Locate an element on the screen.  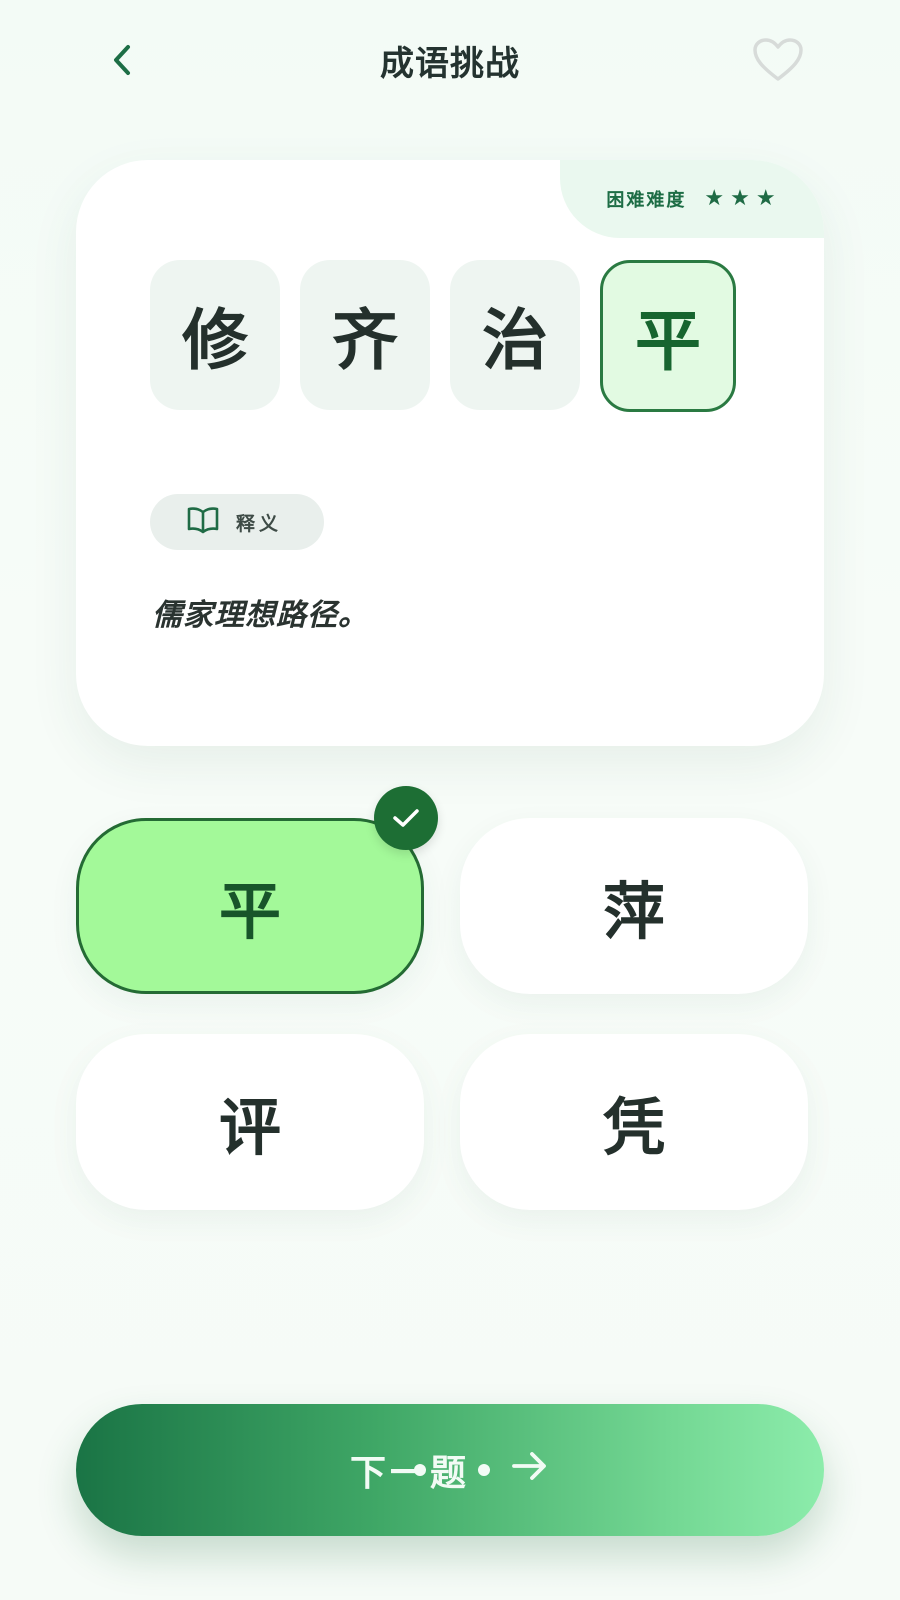
difficulty-label: 困难难度 is located at coordinates (646, 200).